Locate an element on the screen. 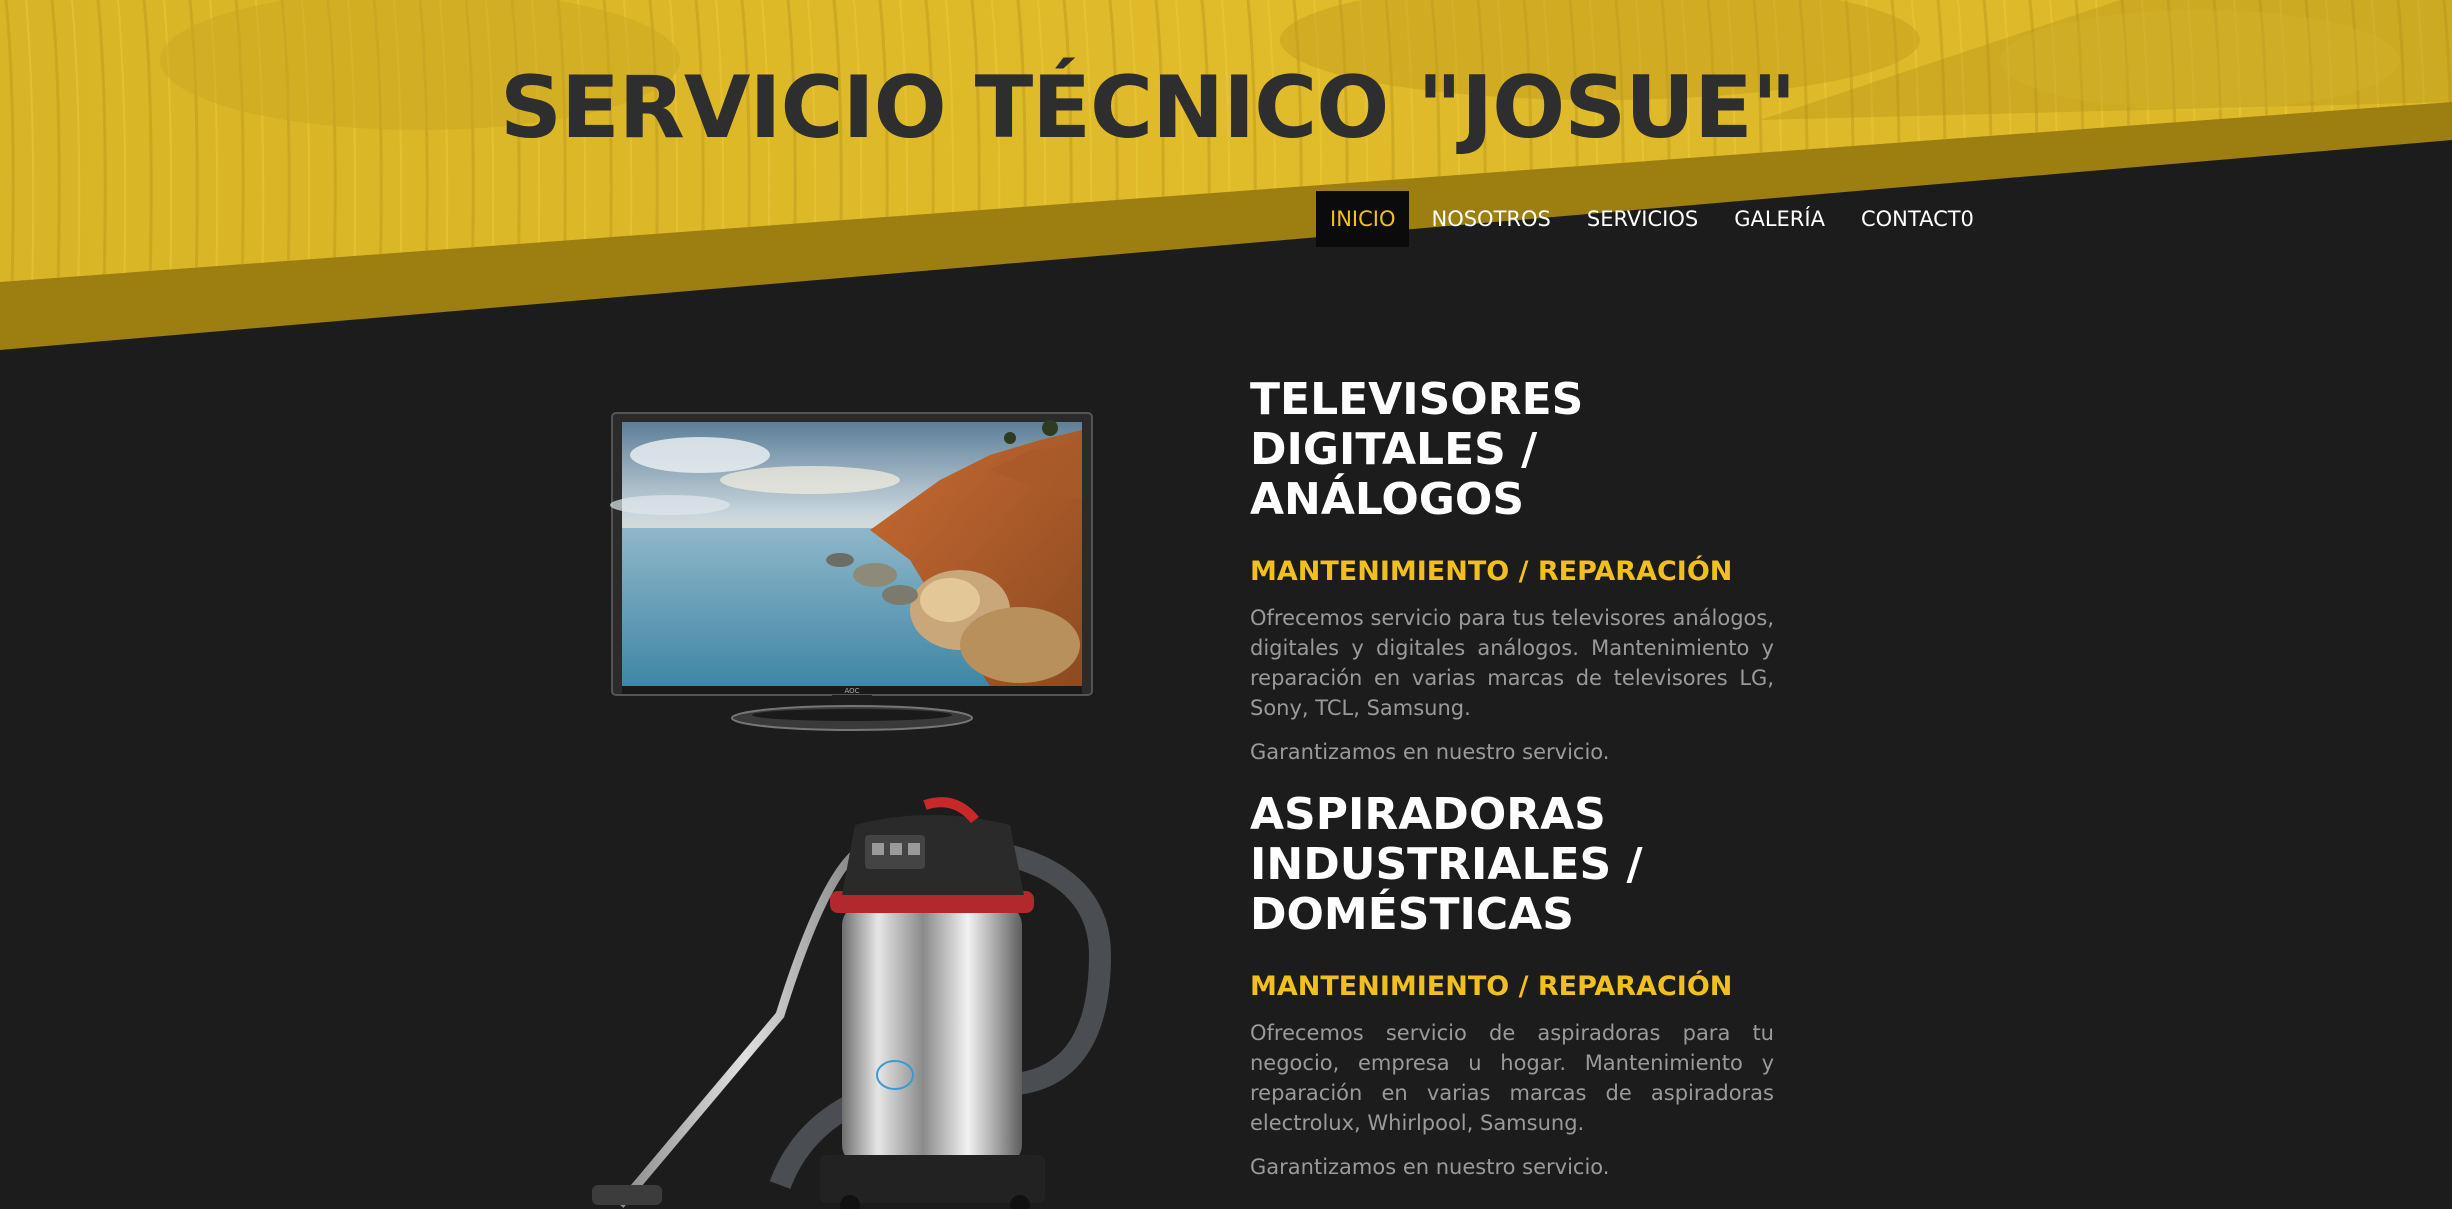 The height and width of the screenshot is (1209, 2452). service-title: TELEVISORES DIGITALES / ANÁLOGOS is located at coordinates (1417, 449).